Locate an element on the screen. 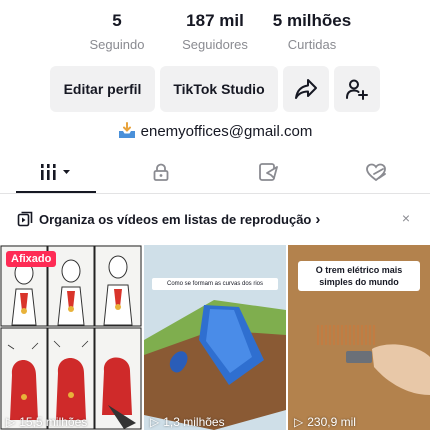 This screenshot has height=430, width=430. video-views: ▷ 1,3 milhões is located at coordinates (187, 422).